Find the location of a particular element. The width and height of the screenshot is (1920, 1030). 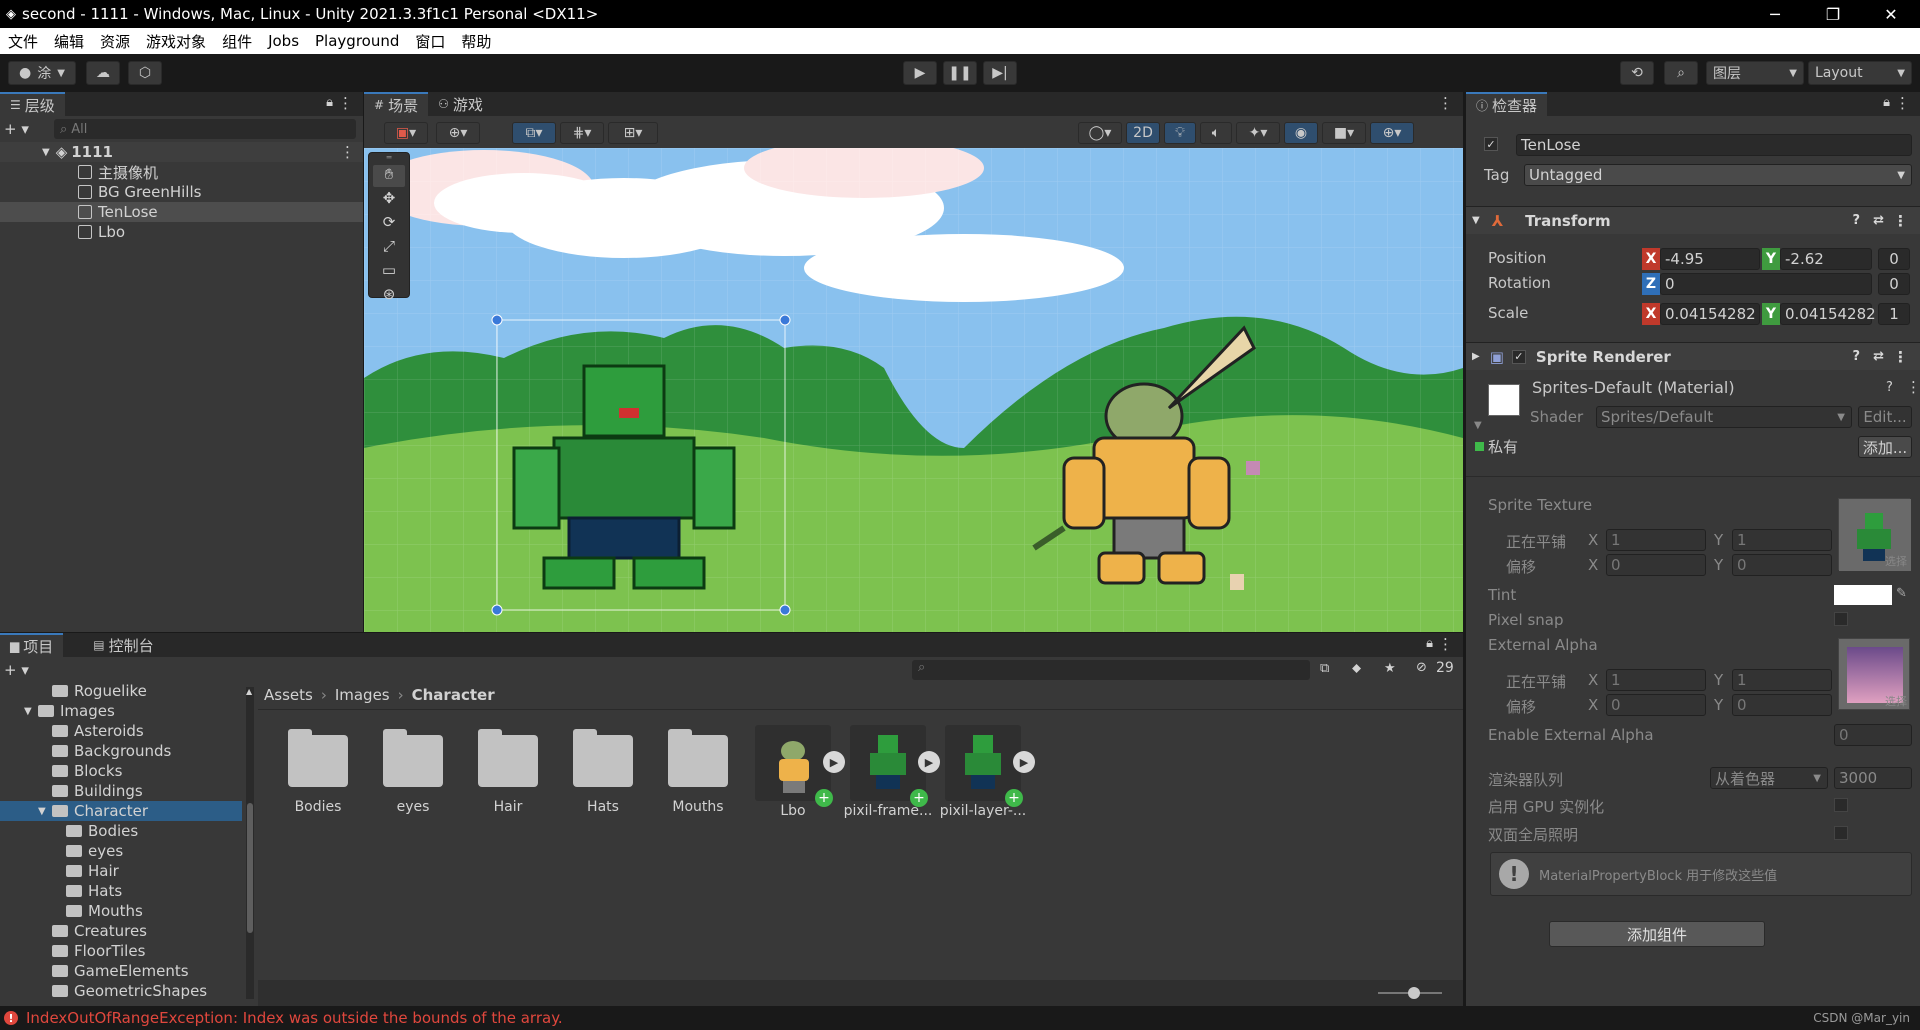

lock-icon: 🔒︎ is located at coordinates (1429, 643).